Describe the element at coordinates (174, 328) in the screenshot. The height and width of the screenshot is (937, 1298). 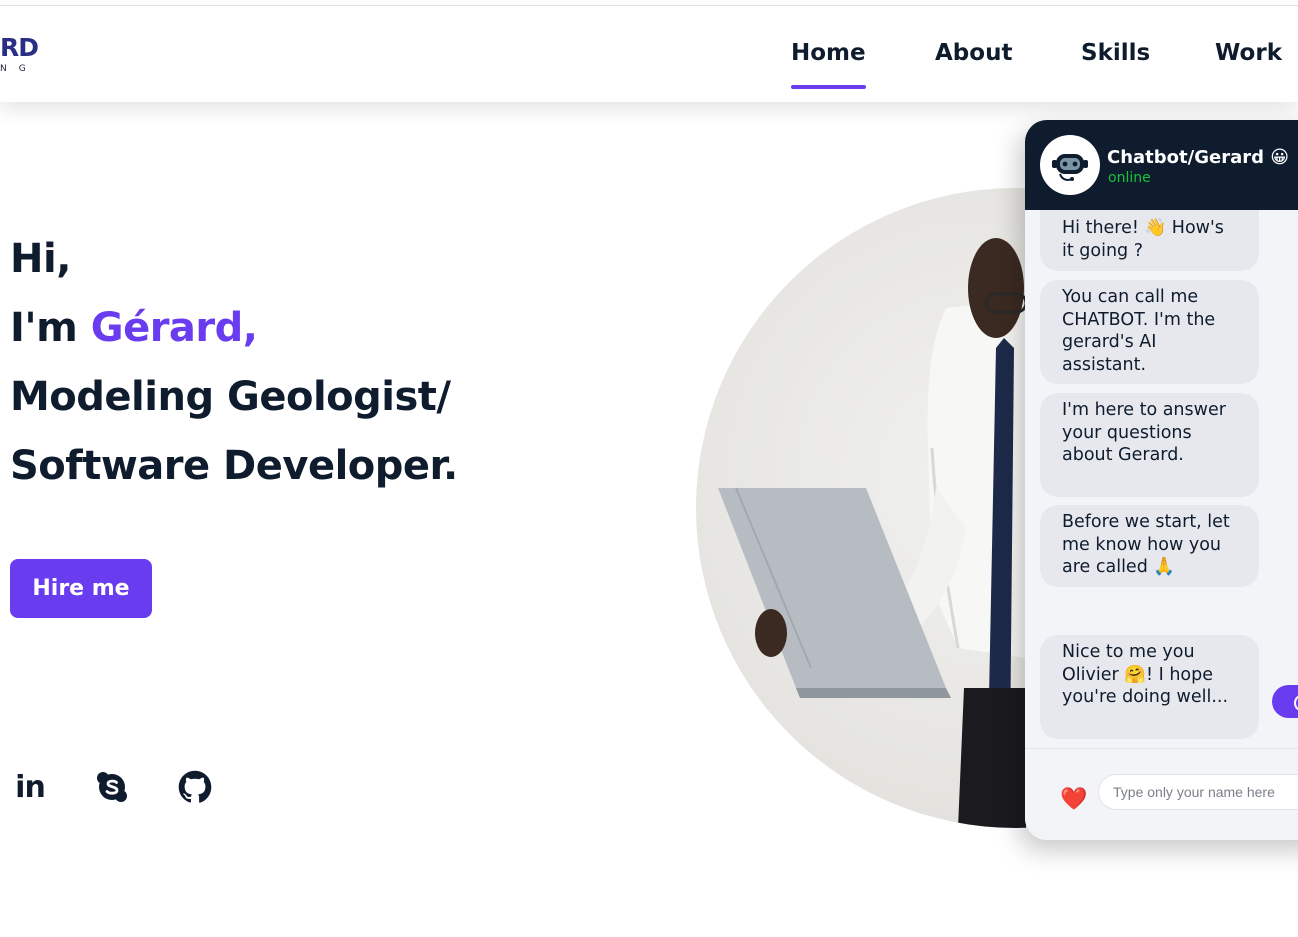
I see `hero-name: Gérard,` at that location.